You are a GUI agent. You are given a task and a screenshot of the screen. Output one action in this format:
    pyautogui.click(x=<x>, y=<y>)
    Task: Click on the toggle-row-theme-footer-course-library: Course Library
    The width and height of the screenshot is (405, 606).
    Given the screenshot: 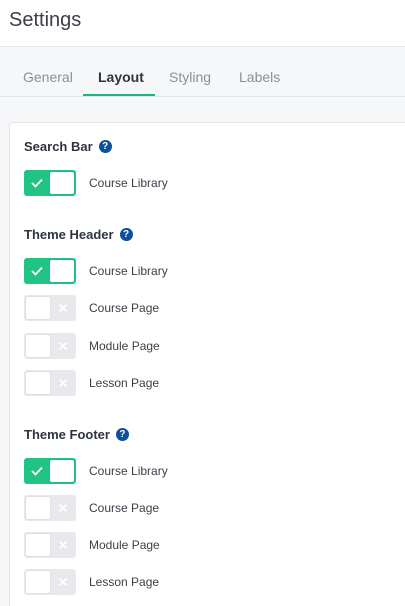 What is the action you would take?
    pyautogui.click(x=96, y=471)
    